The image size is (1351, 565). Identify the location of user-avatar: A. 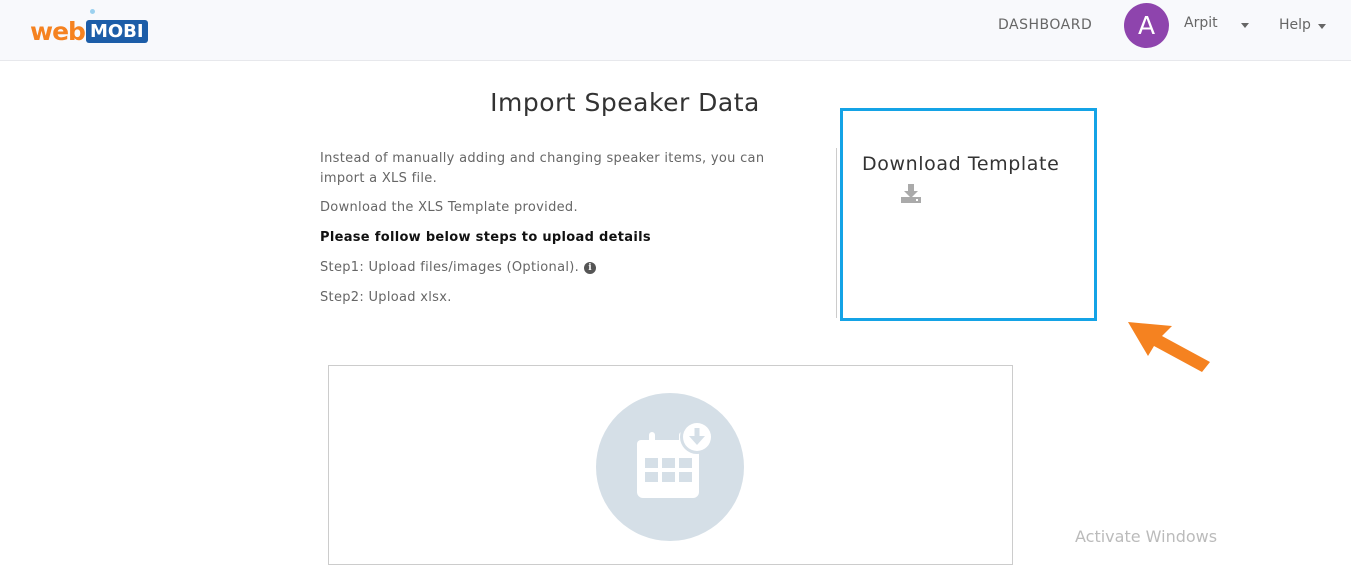
(1146, 25).